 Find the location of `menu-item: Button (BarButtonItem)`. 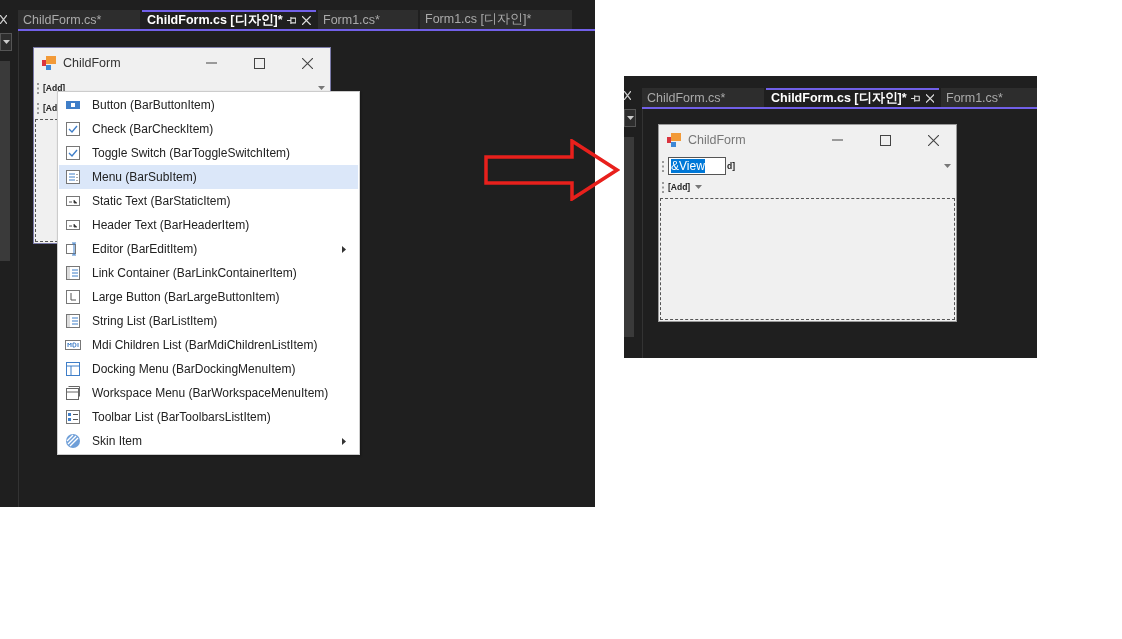

menu-item: Button (BarButtonItem) is located at coordinates (208, 105).